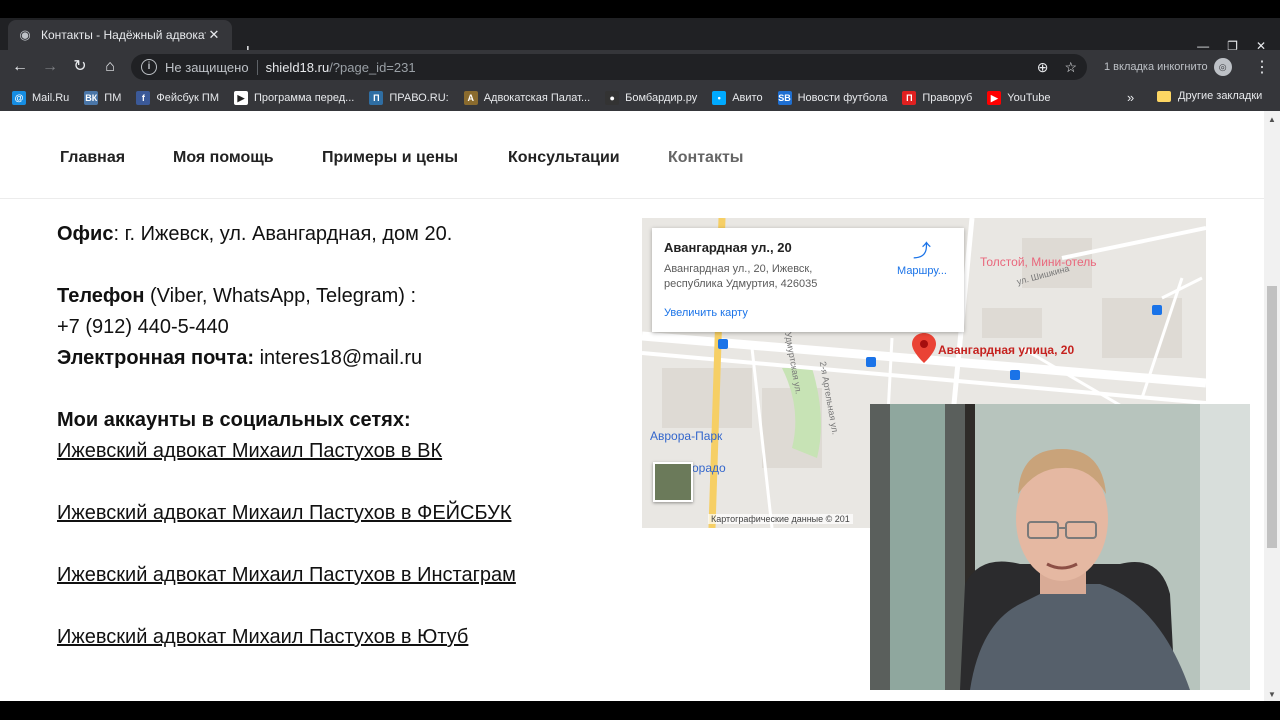 The height and width of the screenshot is (720, 1280). I want to click on directions-icon: ⤴, so click(922, 251).